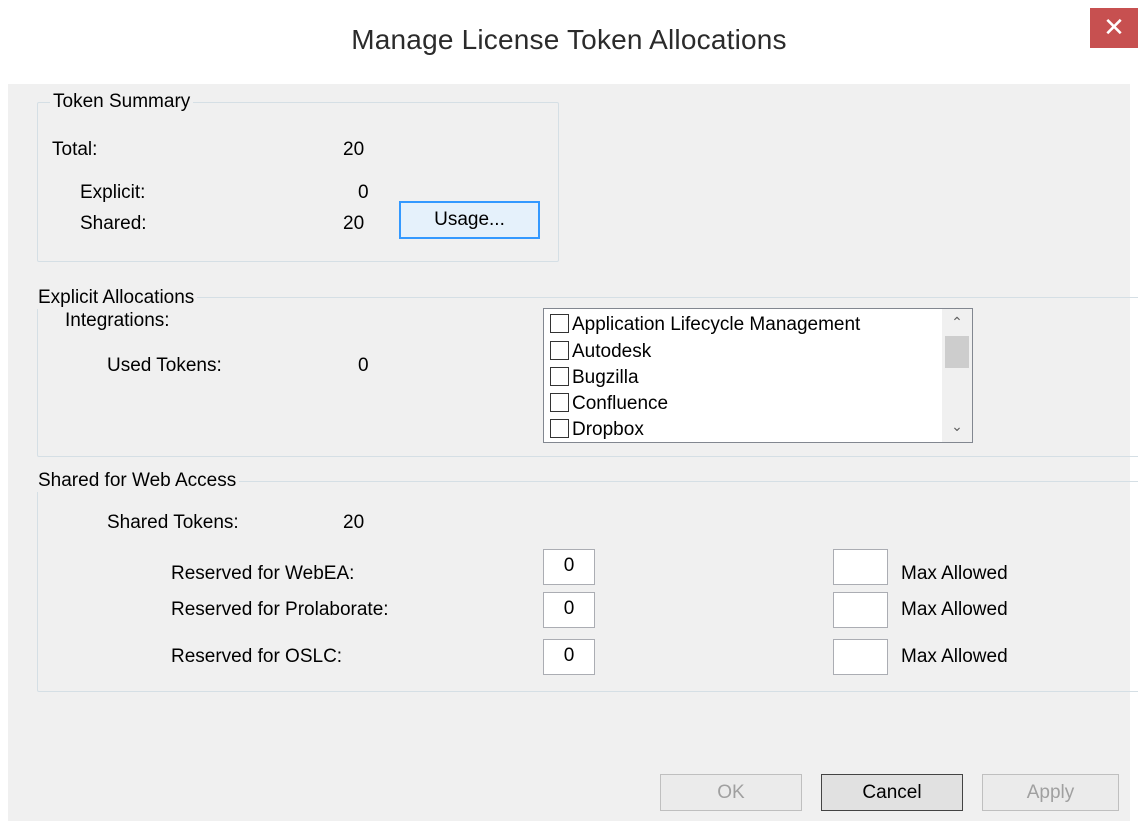 The height and width of the screenshot is (829, 1138). Describe the element at coordinates (954, 609) in the screenshot. I see `max-allowed-prolaborate-label: Max Allowed` at that location.